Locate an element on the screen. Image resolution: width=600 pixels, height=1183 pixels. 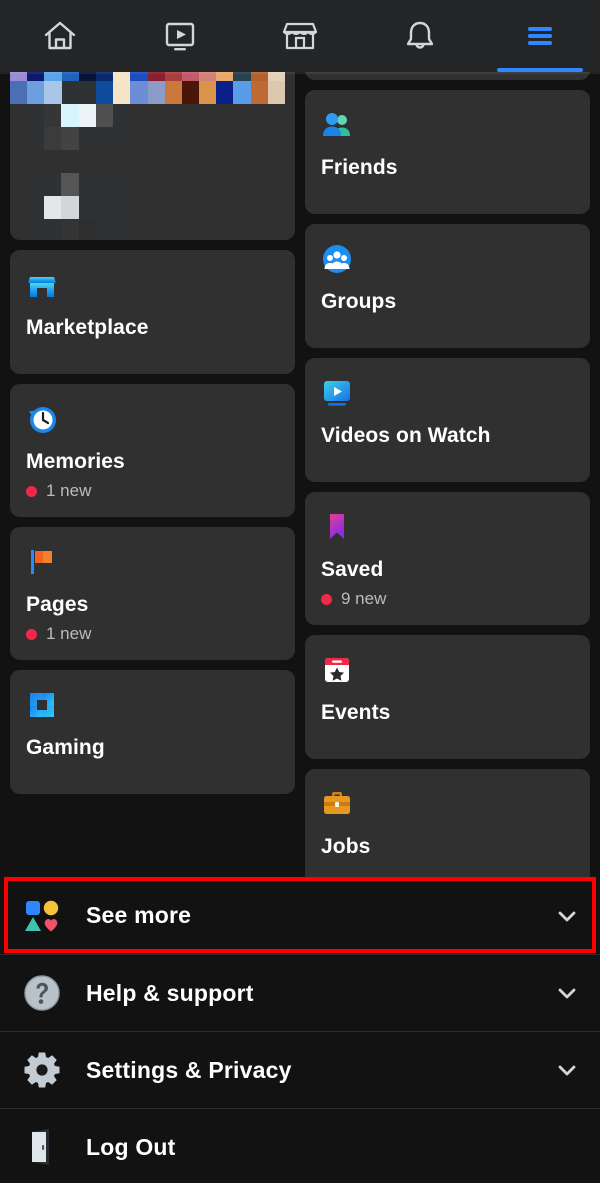
gear-icon is located at coordinates (42, 1070).